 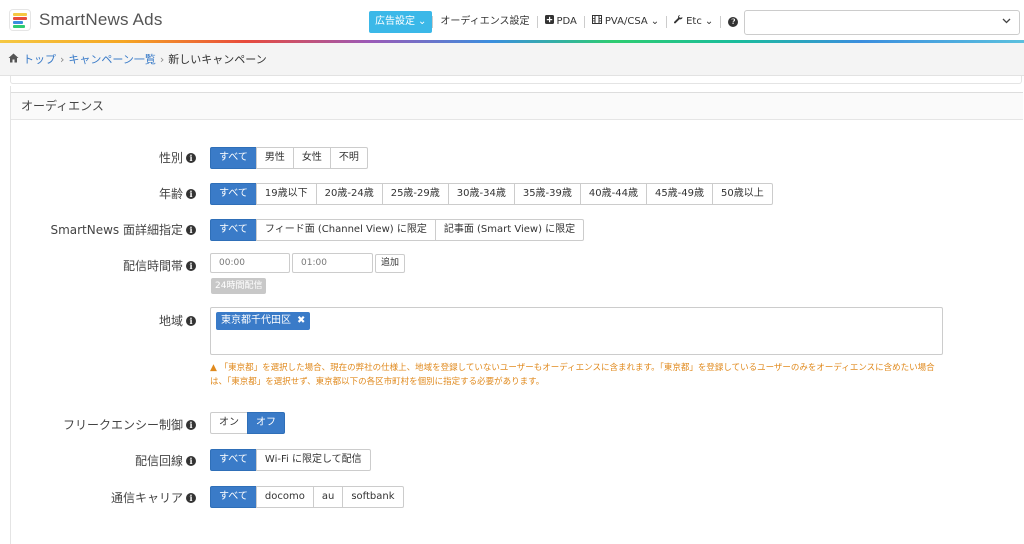 I want to click on breadcrumb: トップ › キャンペーン一覧 › 新しいキャンペーン, so click(x=512, y=59).